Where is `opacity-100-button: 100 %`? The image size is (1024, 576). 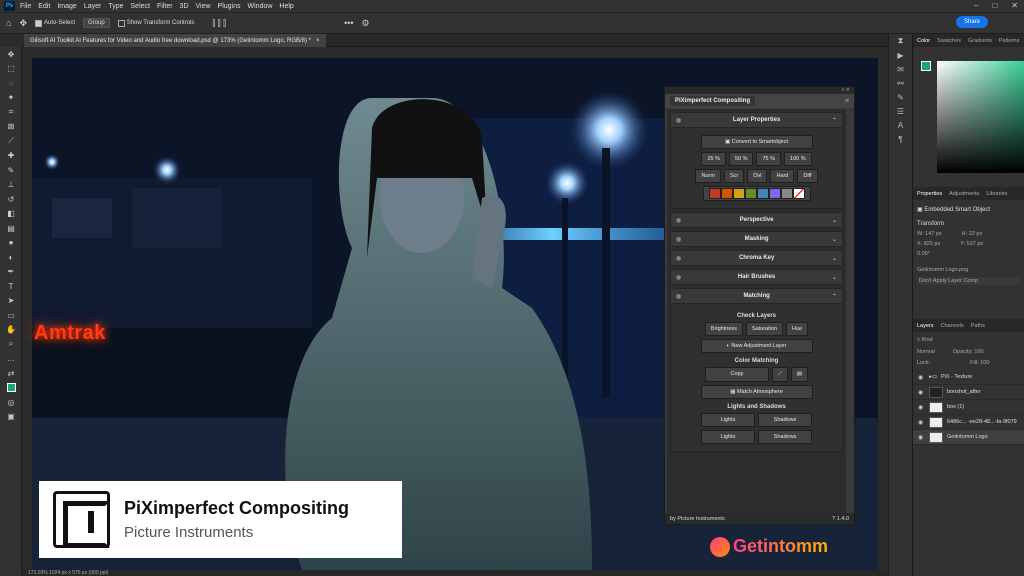 opacity-100-button: 100 % is located at coordinates (798, 159).